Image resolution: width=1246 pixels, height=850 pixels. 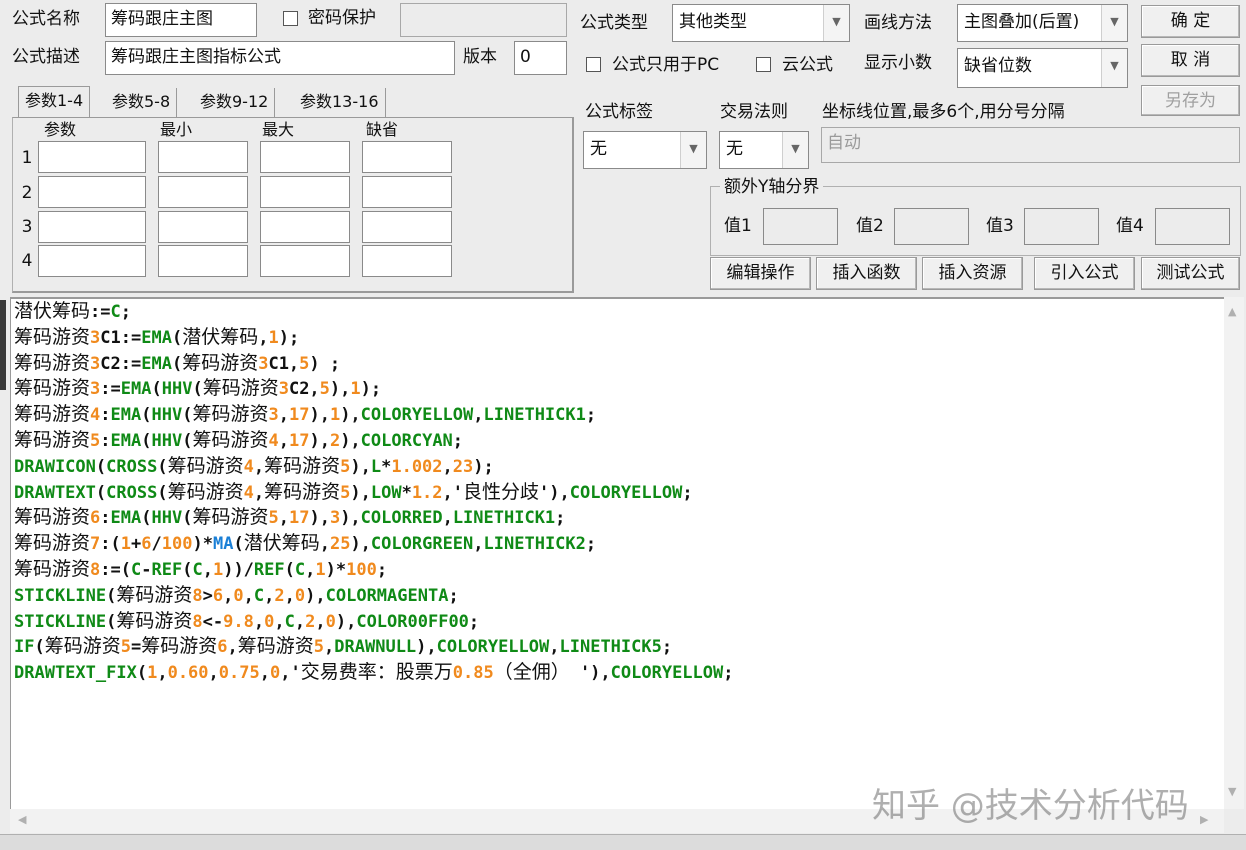 I want to click on code-line: 筹码游资8:=(C-REF(C,1))/REF(C,1)*100;, so click(x=201, y=568).